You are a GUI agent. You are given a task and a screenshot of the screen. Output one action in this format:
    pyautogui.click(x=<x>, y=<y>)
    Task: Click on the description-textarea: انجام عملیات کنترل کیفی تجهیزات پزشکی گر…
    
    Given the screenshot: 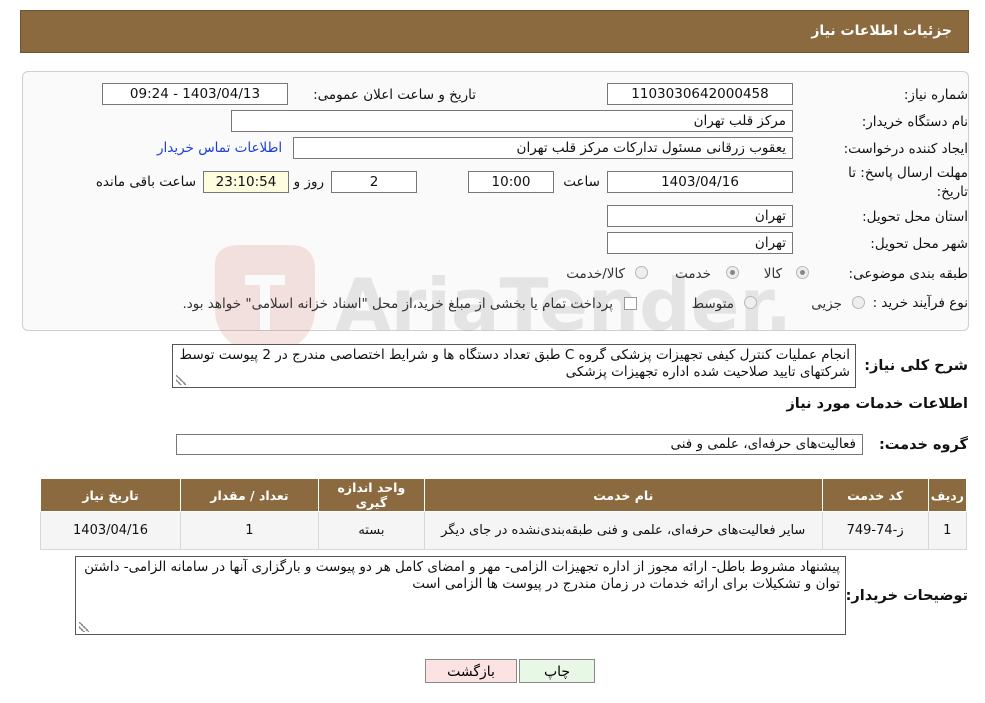 What is the action you would take?
    pyautogui.click(x=514, y=366)
    